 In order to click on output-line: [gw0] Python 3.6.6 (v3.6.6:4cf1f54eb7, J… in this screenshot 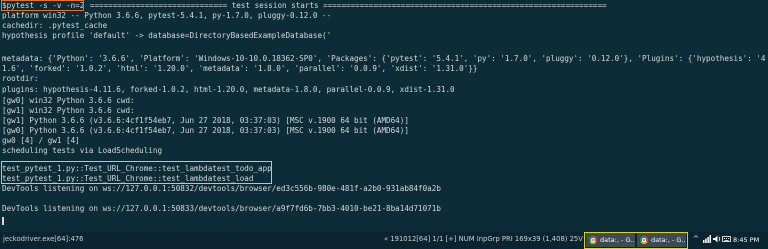, I will do `click(205, 130)`.